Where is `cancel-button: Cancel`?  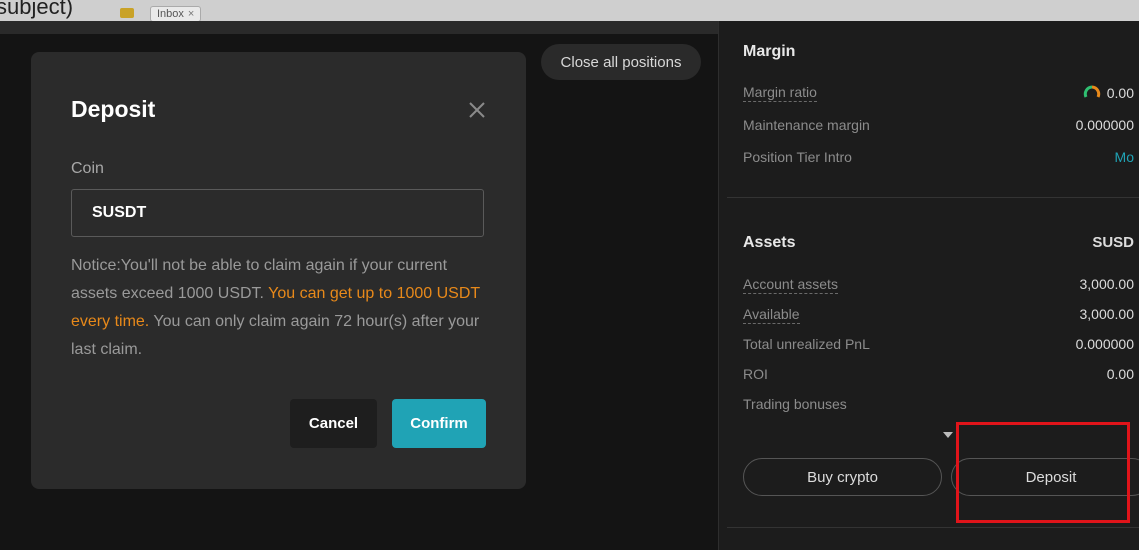 cancel-button: Cancel is located at coordinates (333, 423).